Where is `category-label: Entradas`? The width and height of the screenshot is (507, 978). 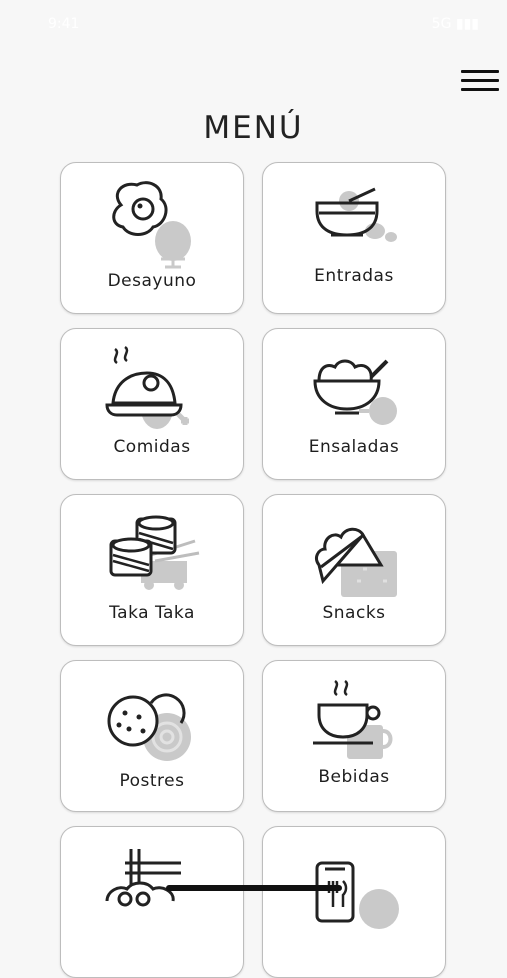 category-label: Entradas is located at coordinates (354, 276).